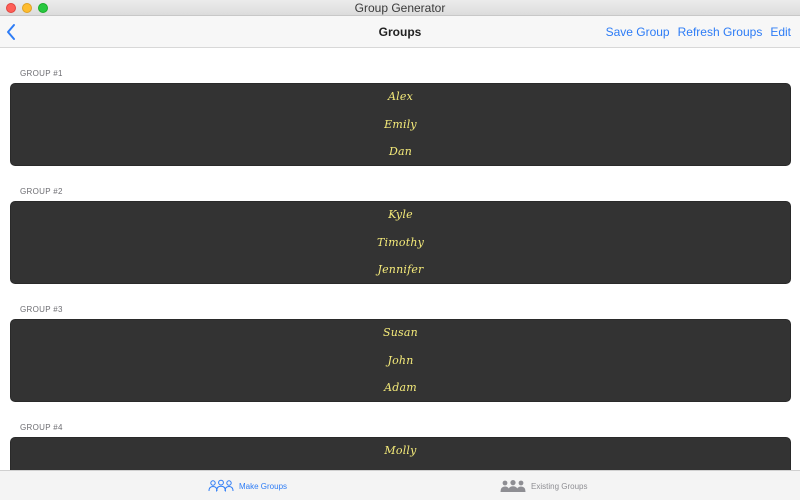 The width and height of the screenshot is (800, 500). I want to click on window-title: Group Generator, so click(400, 8).